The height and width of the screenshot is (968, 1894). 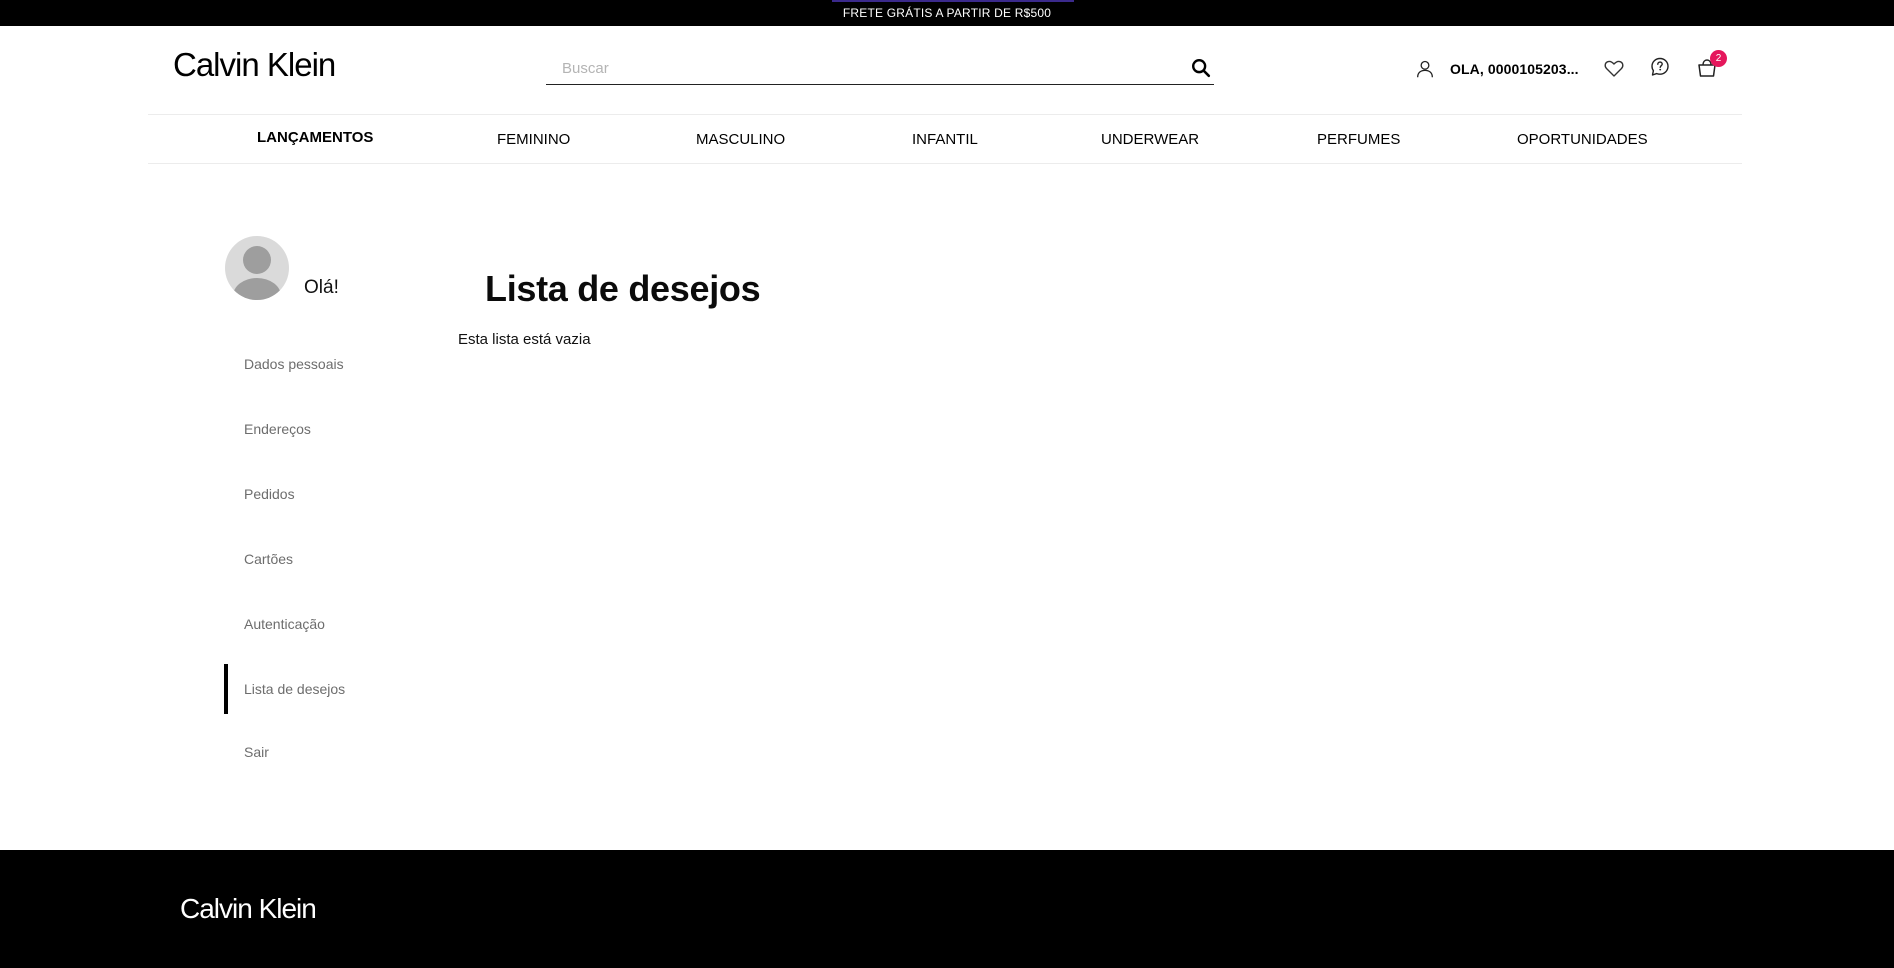 I want to click on avatar-head-shape, so click(x=257, y=260).